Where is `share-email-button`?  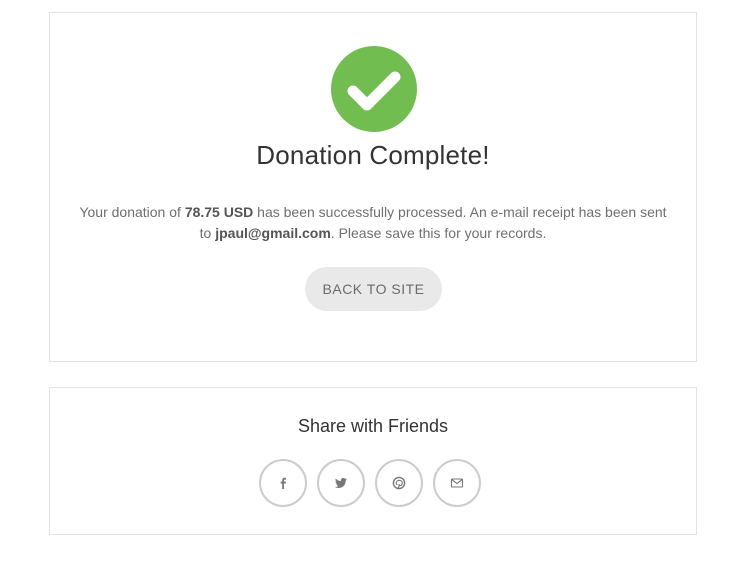 share-email-button is located at coordinates (457, 483).